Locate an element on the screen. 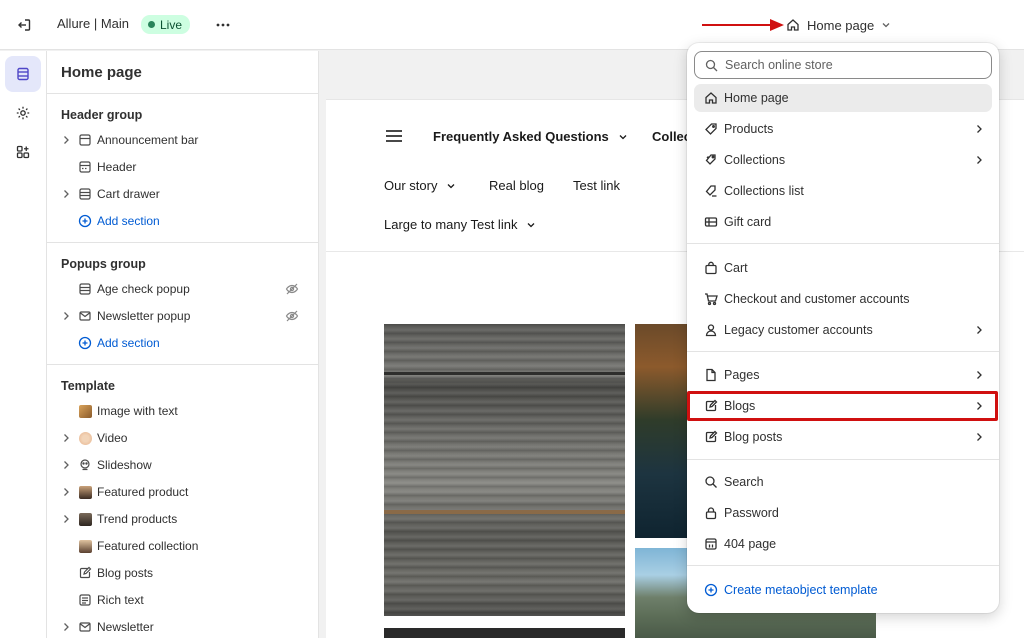 Image resolution: width=1024 pixels, height=638 pixels. preview-nav-real-blog: Real blog is located at coordinates (516, 185).